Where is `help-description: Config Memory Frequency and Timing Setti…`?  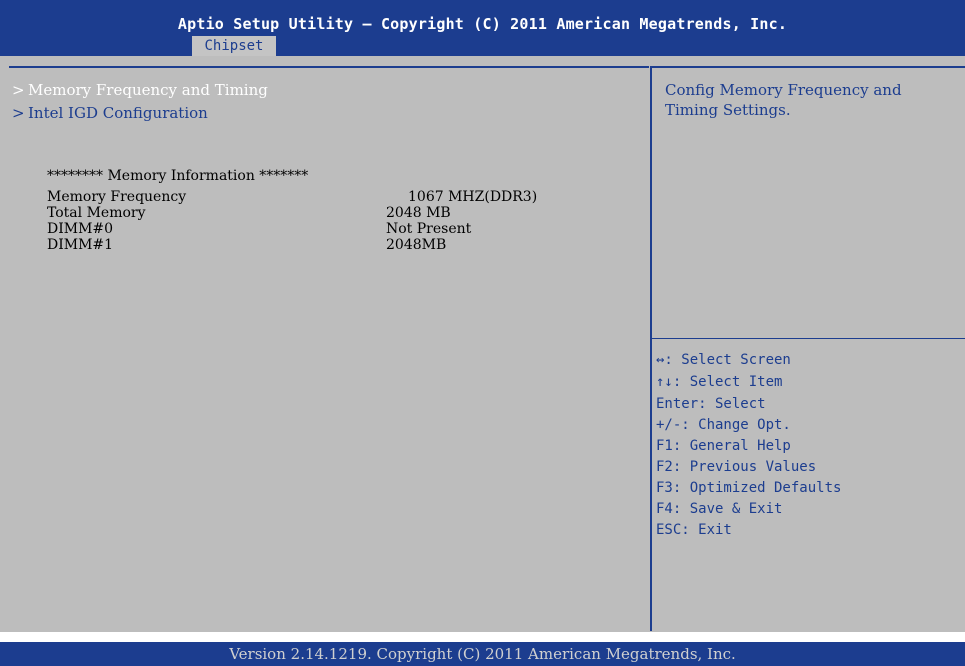
help-description: Config Memory Frequency and Timing Setti… is located at coordinates (810, 100).